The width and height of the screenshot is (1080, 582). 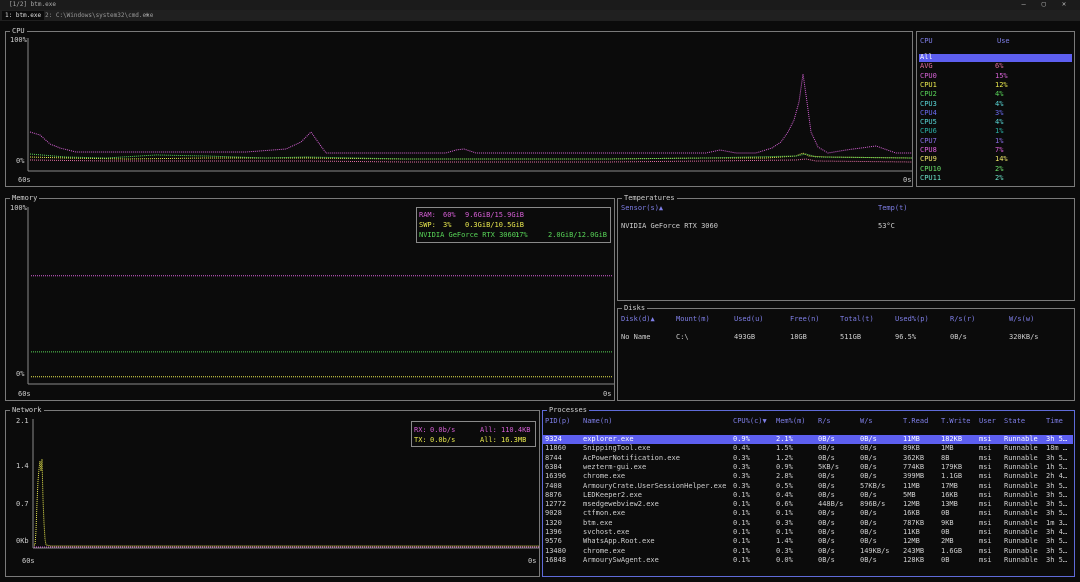 I want to click on maximize-button: ▢, so click(x=1044, y=4).